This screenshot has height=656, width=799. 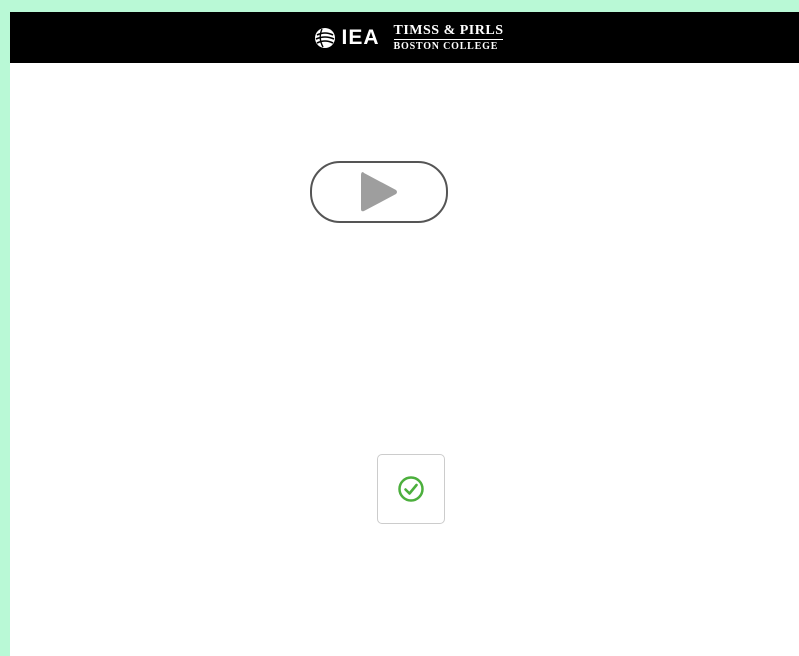 What do you see at coordinates (446, 46) in the screenshot?
I see `logo-line-2: BOSTON COLLEGE` at bounding box center [446, 46].